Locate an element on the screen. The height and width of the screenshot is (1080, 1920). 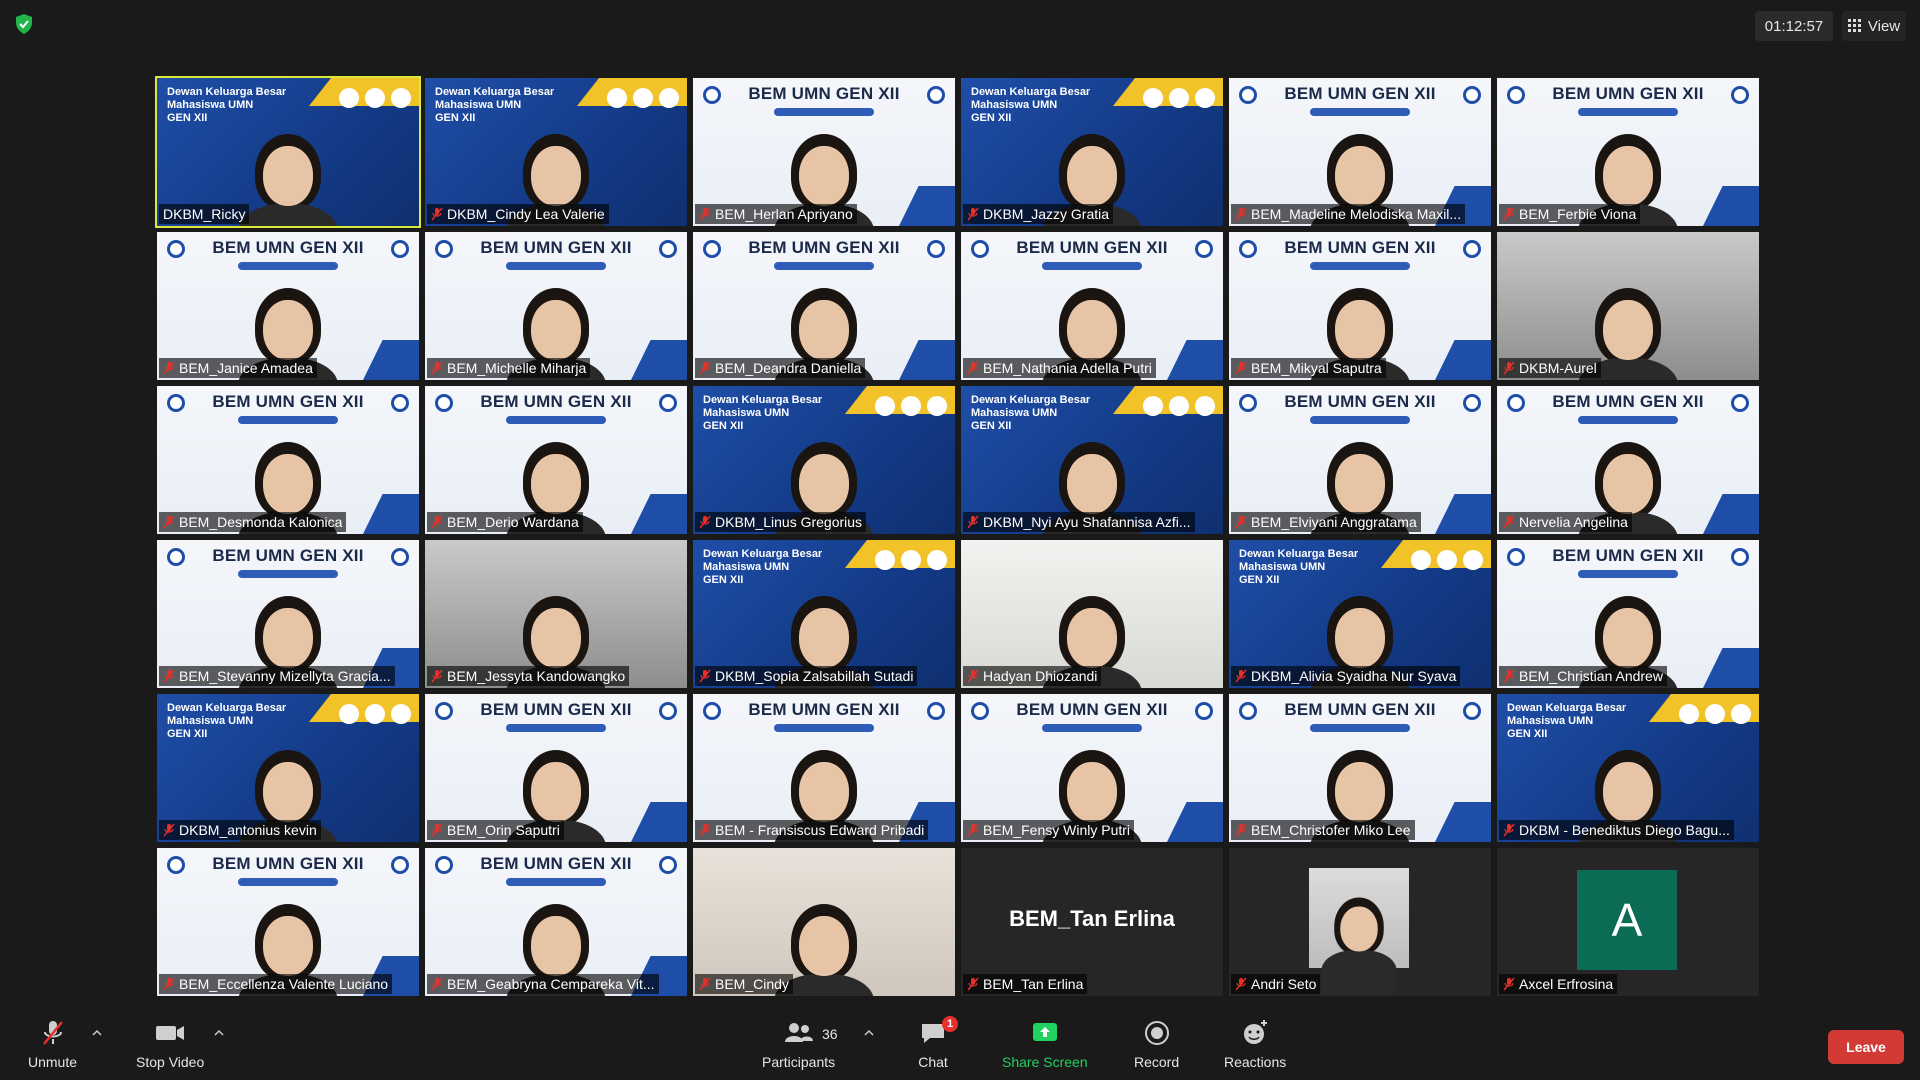
logo-row is located at coordinates (1179, 98).